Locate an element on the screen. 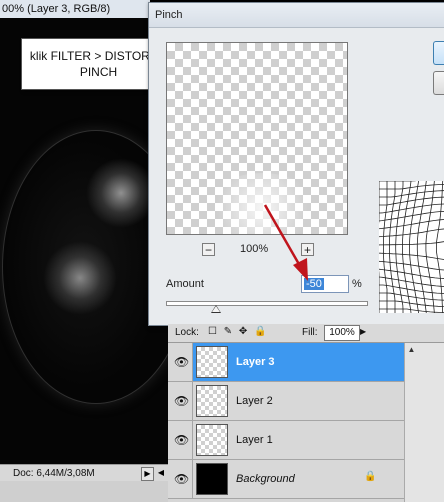 The height and width of the screenshot is (502, 444). layer-name: Layer 2 is located at coordinates (254, 401).